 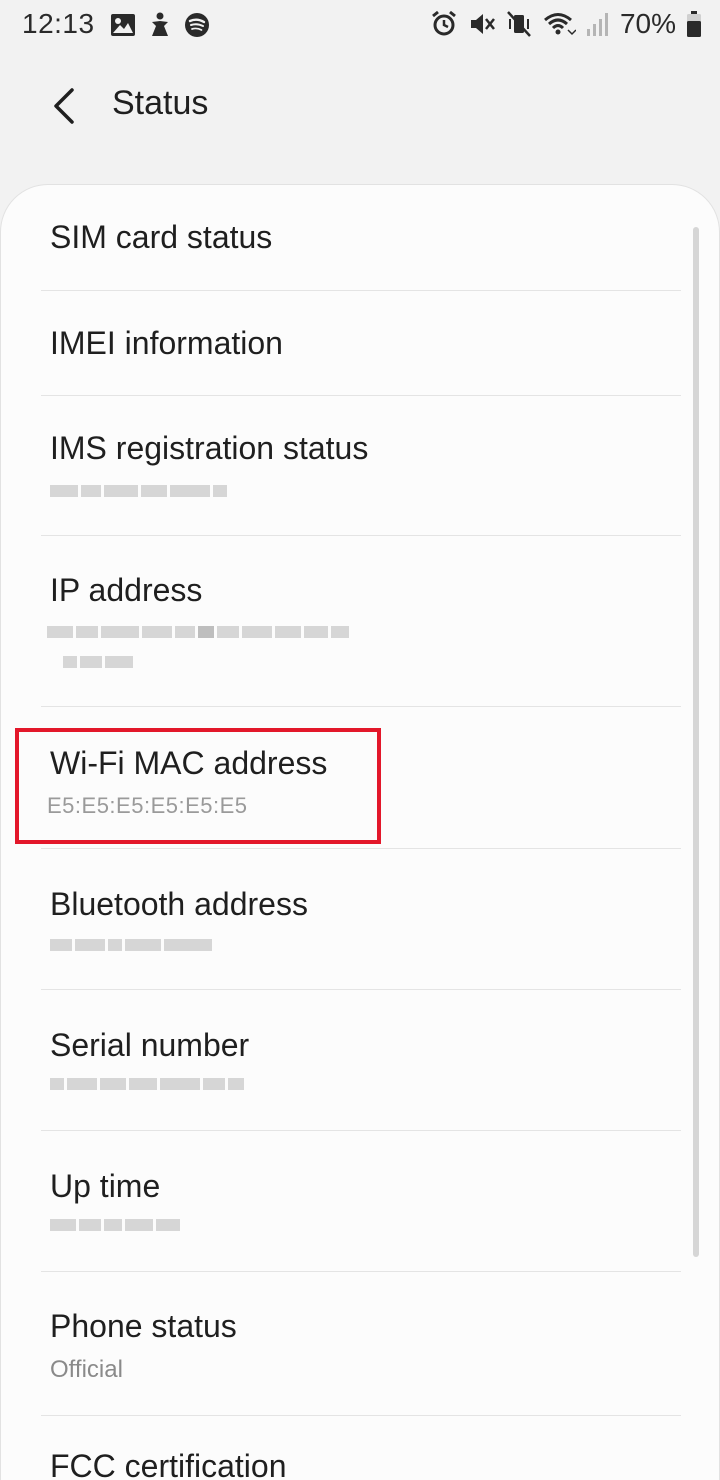 I want to click on item-title: IP address, so click(x=126, y=590).